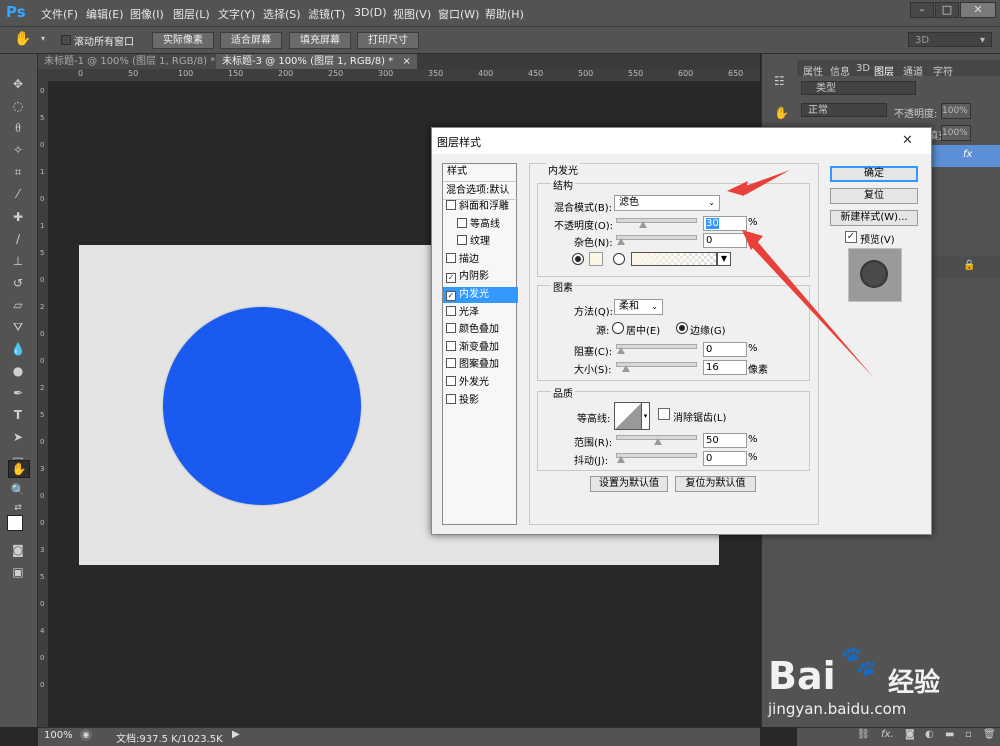 Image resolution: width=1000 pixels, height=746 pixels. What do you see at coordinates (956, 133) in the screenshot?
I see `fill-input: 100%` at bounding box center [956, 133].